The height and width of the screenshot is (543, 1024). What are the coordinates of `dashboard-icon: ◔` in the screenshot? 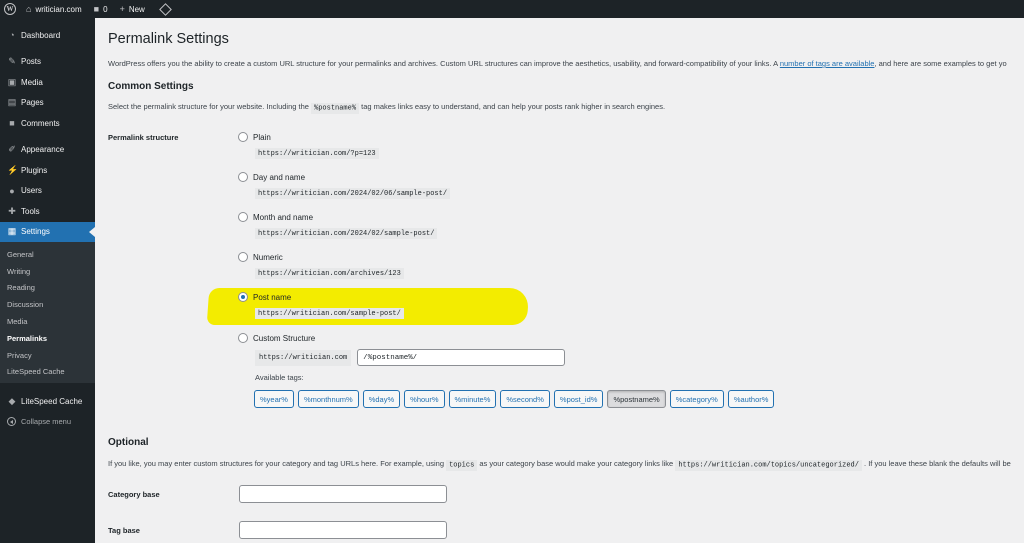 It's located at (12, 35).